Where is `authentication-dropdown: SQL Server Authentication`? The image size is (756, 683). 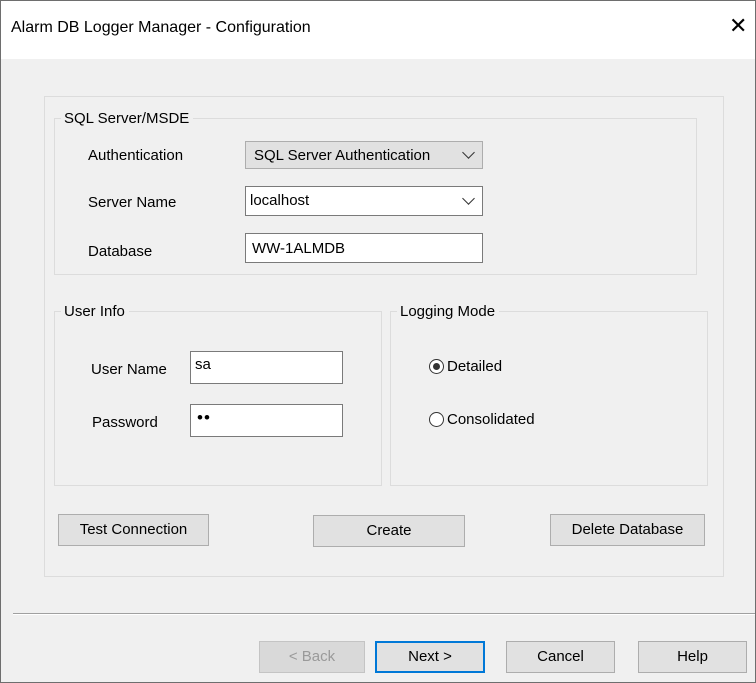
authentication-dropdown: SQL Server Authentication is located at coordinates (364, 155).